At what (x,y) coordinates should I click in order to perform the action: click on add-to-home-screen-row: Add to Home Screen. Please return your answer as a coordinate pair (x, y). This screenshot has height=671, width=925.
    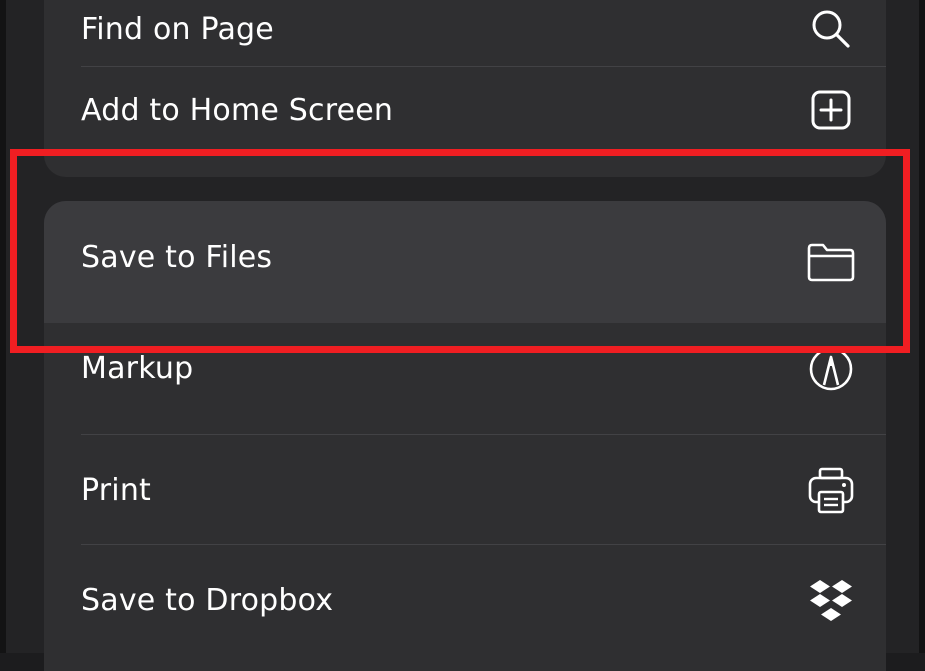
    Looking at the image, I should click on (465, 122).